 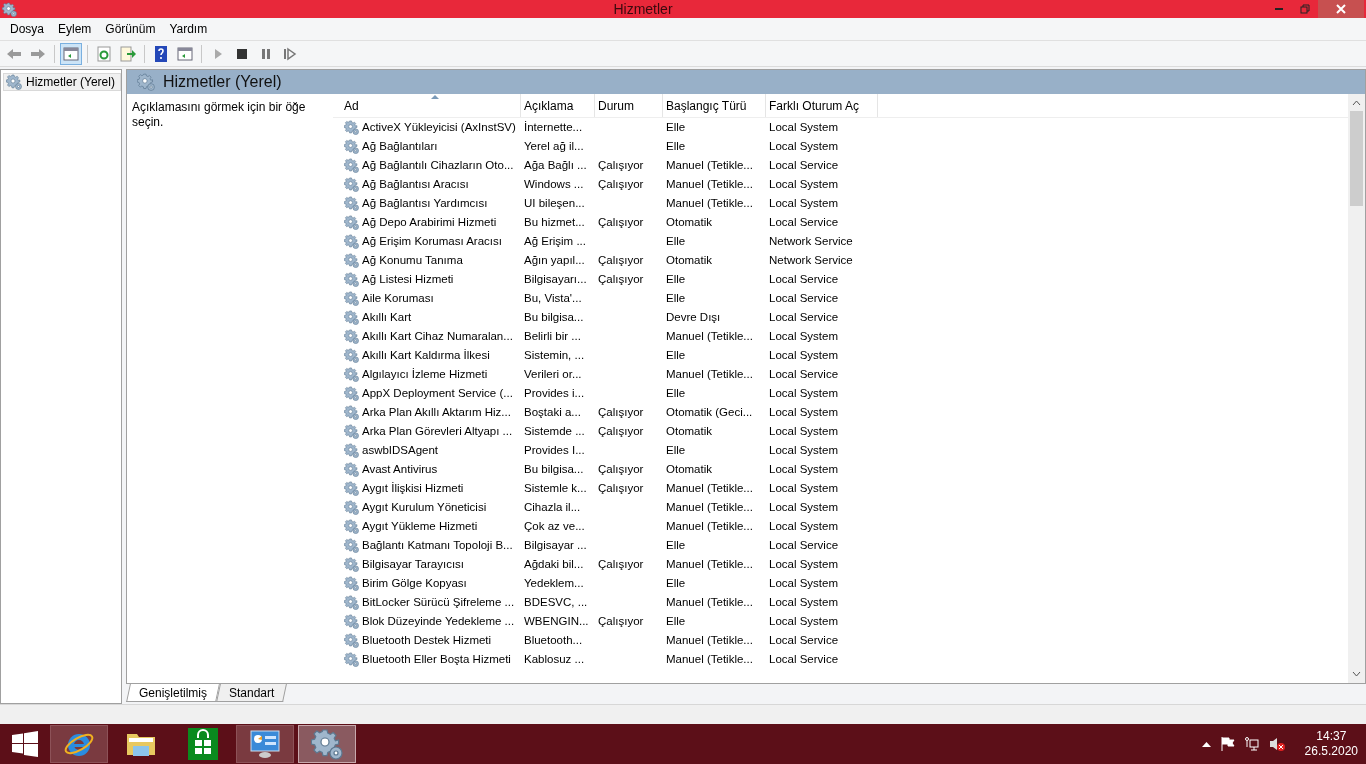 I want to click on table-cell-text: Ağ Bağlantısı Yardımcısı, so click(x=425, y=203).